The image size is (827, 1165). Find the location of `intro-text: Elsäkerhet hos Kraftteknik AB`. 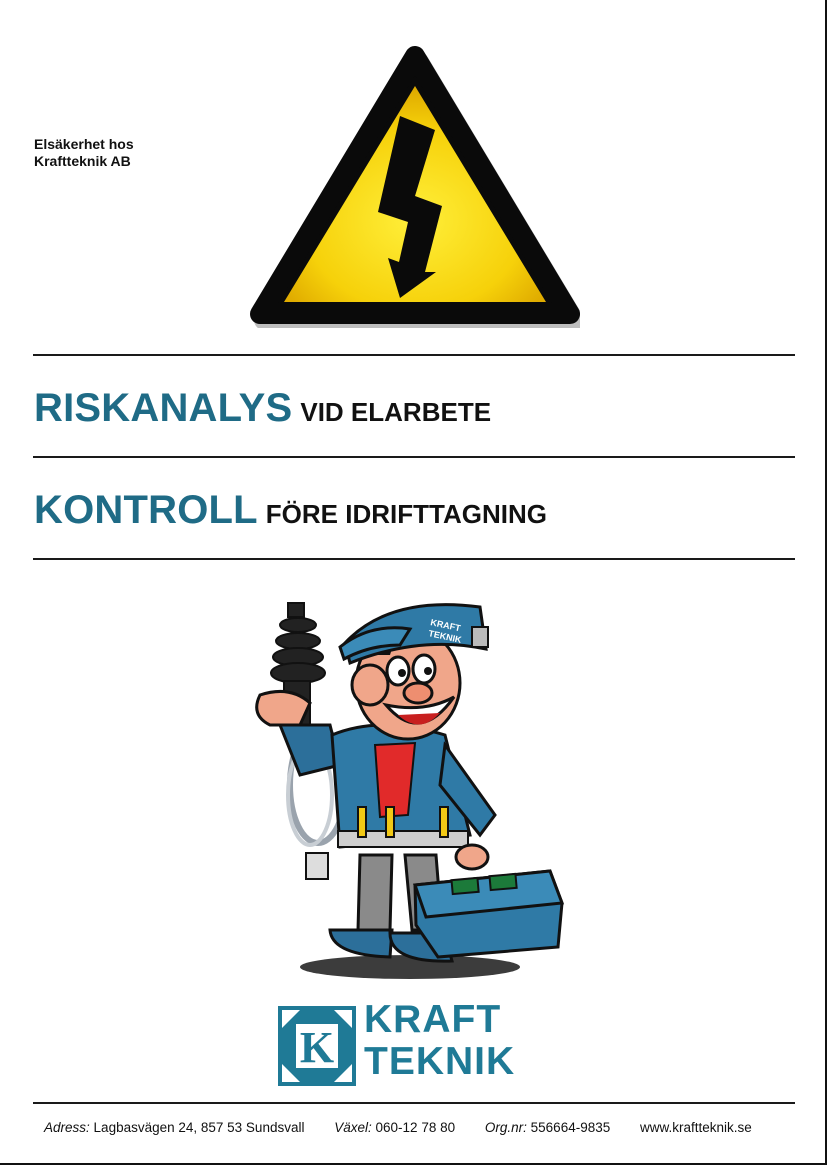

intro-text: Elsäkerhet hos Kraftteknik AB is located at coordinates (84, 153).